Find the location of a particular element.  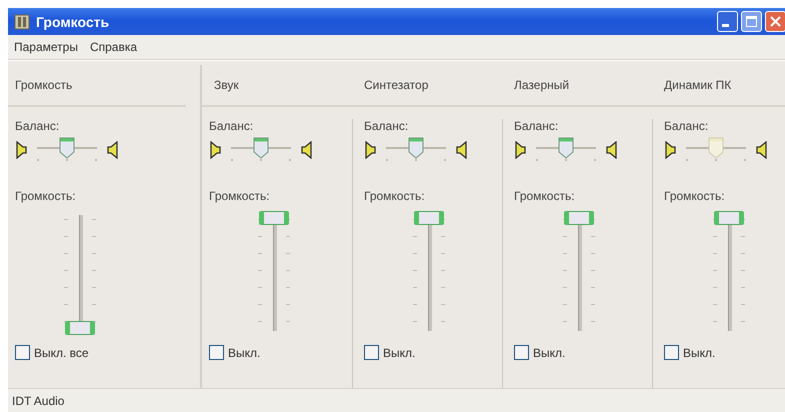

maximize-button is located at coordinates (751, 21).